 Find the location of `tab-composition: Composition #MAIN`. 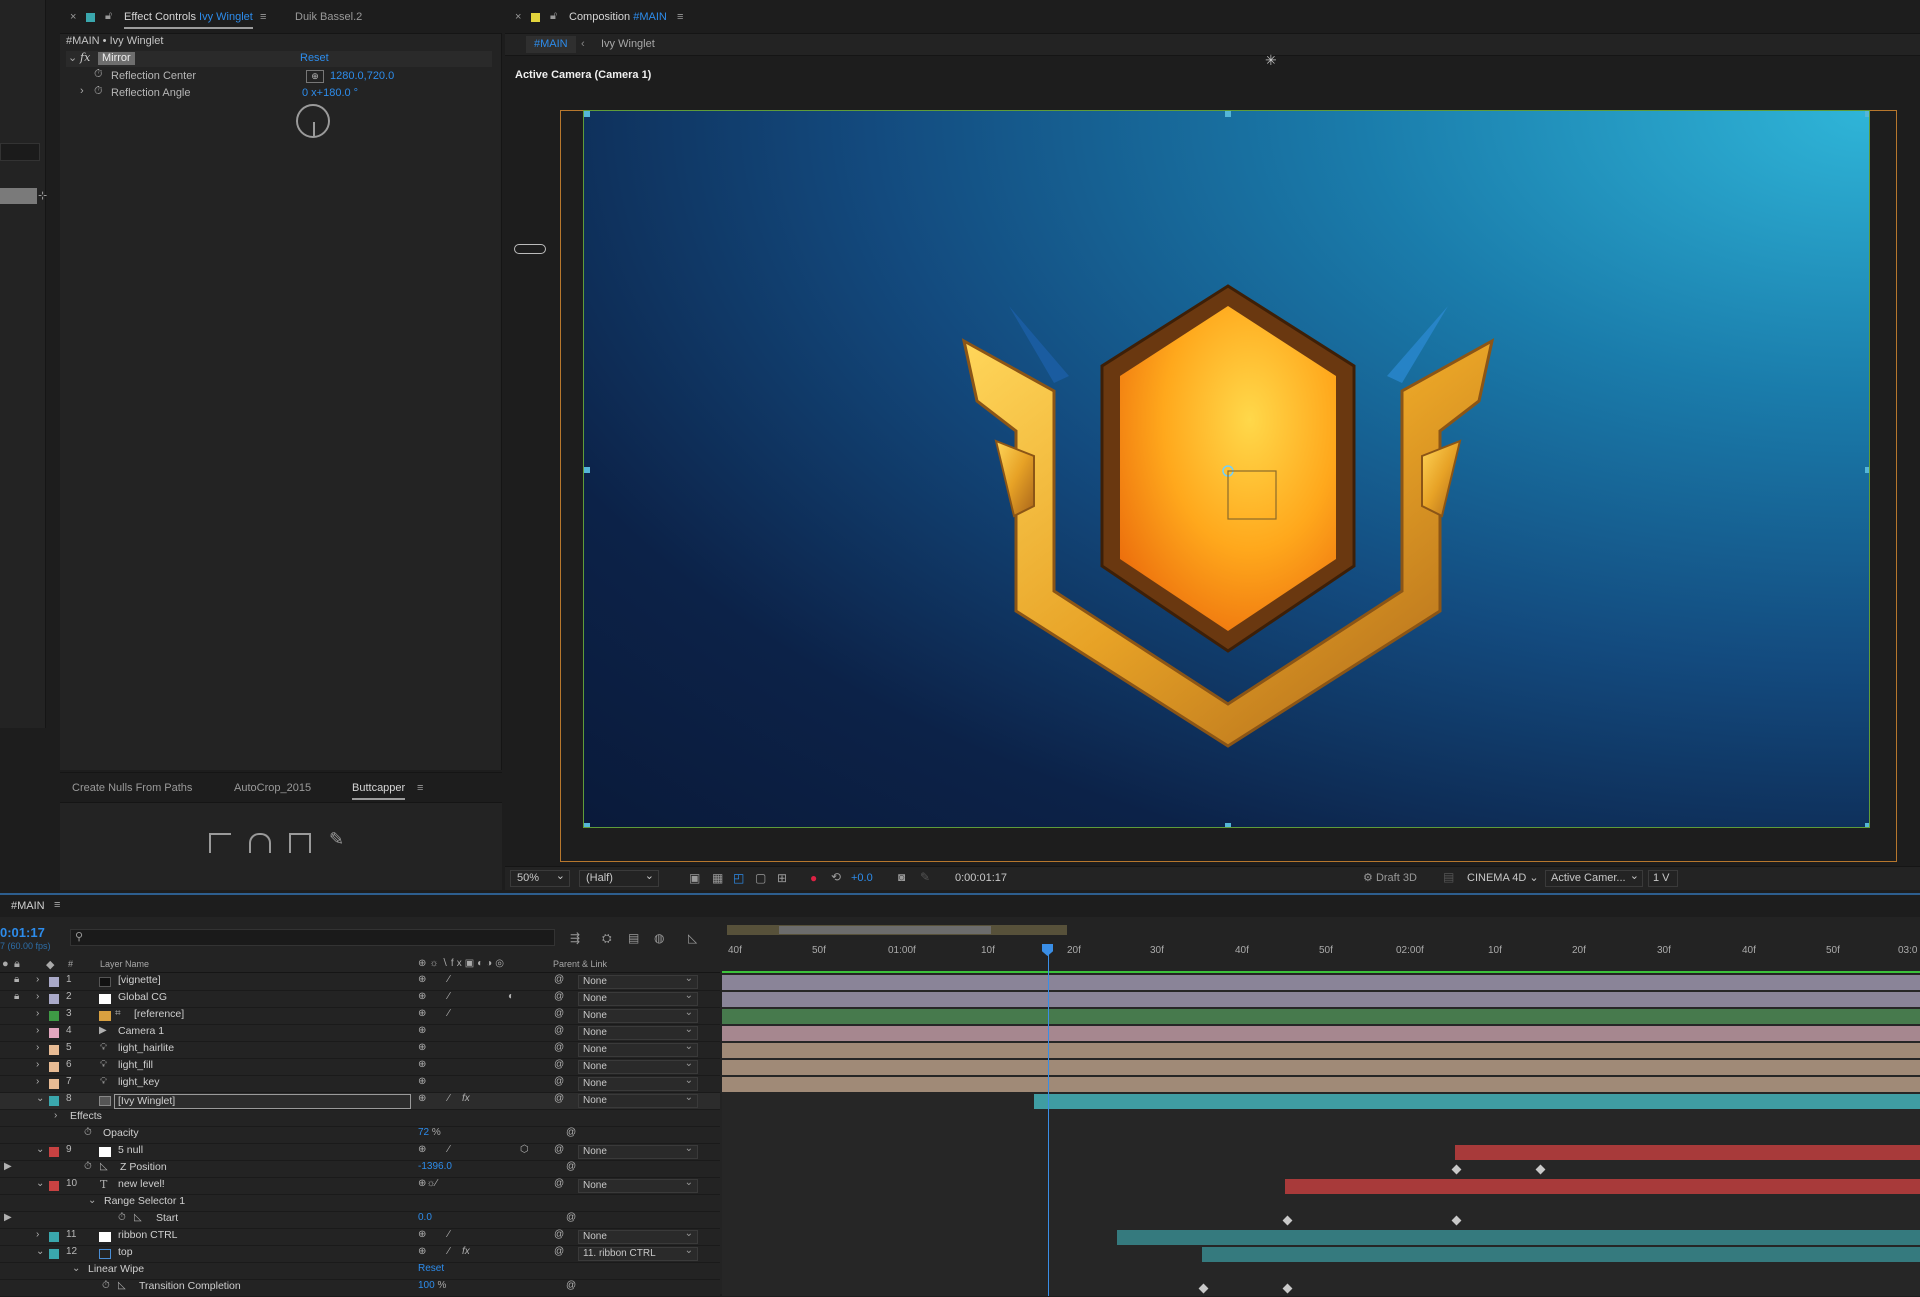

tab-composition: Composition #MAIN is located at coordinates (618, 17).